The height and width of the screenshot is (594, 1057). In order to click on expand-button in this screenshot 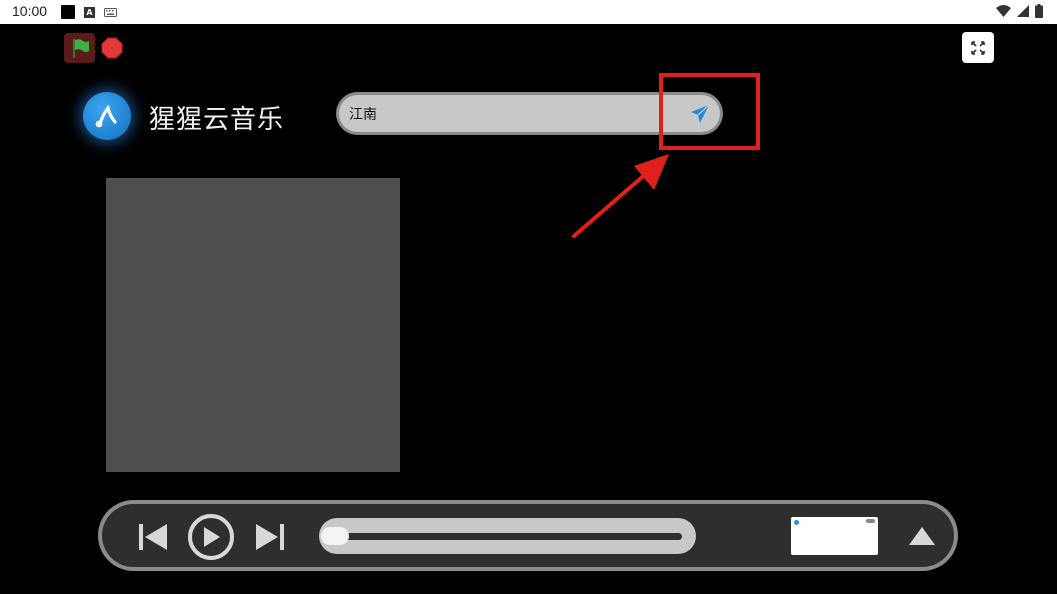, I will do `click(922, 538)`.